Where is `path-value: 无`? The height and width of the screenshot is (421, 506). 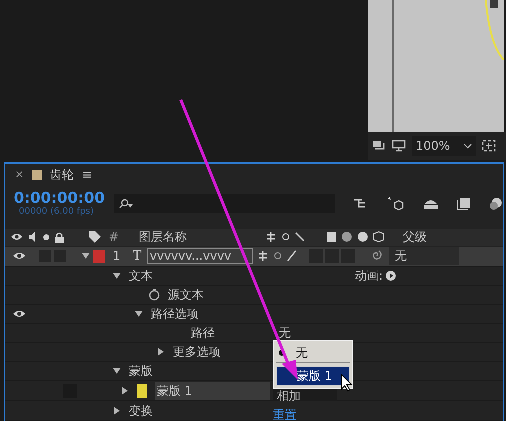 path-value: 无 is located at coordinates (285, 333).